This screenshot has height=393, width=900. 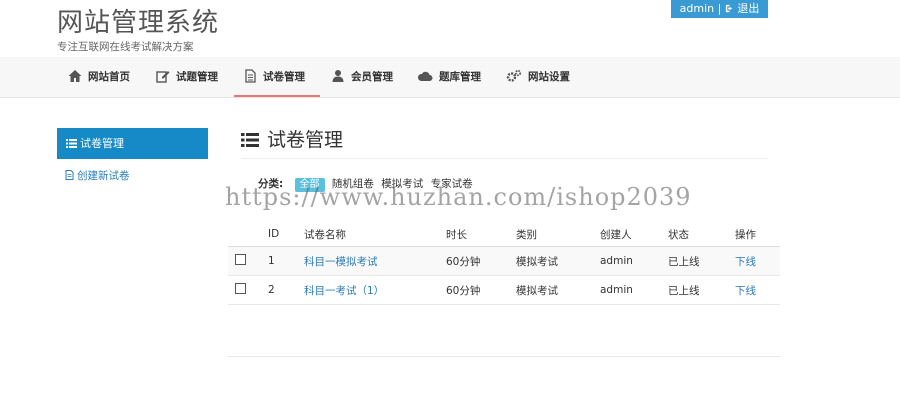 What do you see at coordinates (305, 140) in the screenshot?
I see `page-title-text: 试卷管理` at bounding box center [305, 140].